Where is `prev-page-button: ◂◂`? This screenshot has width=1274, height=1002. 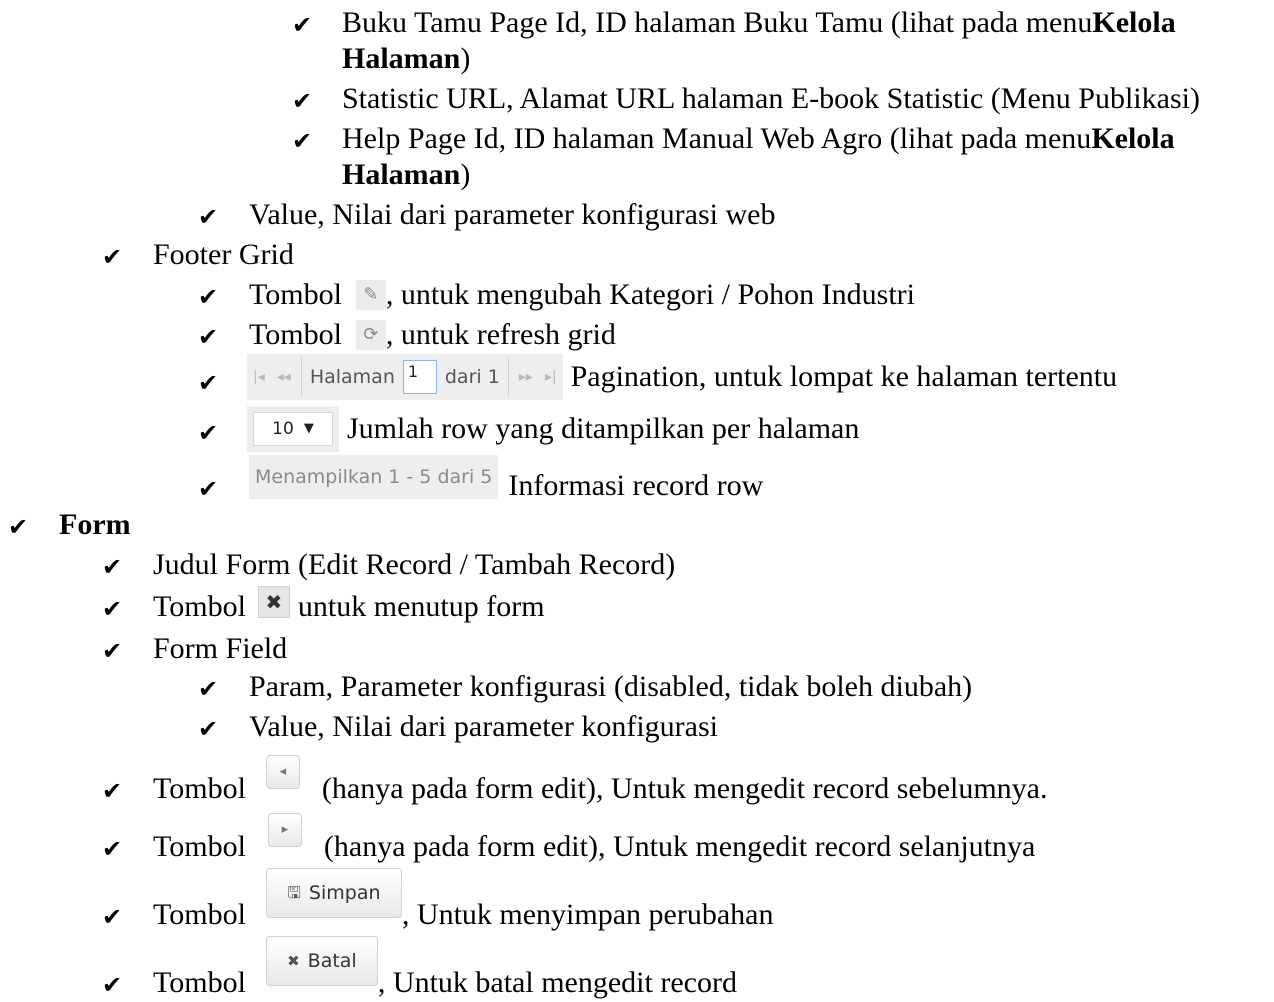 prev-page-button: ◂◂ is located at coordinates (284, 377).